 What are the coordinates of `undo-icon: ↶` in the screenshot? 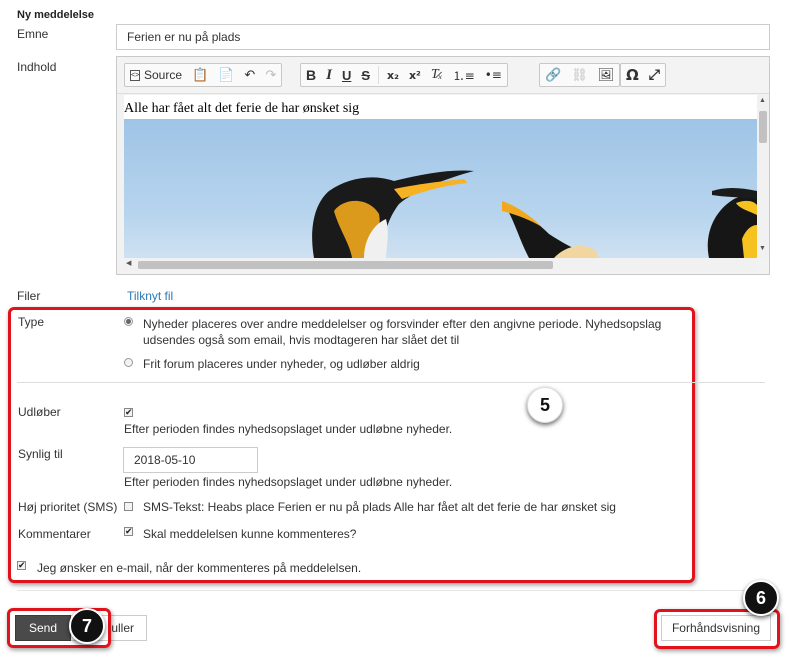 It's located at (250, 75).